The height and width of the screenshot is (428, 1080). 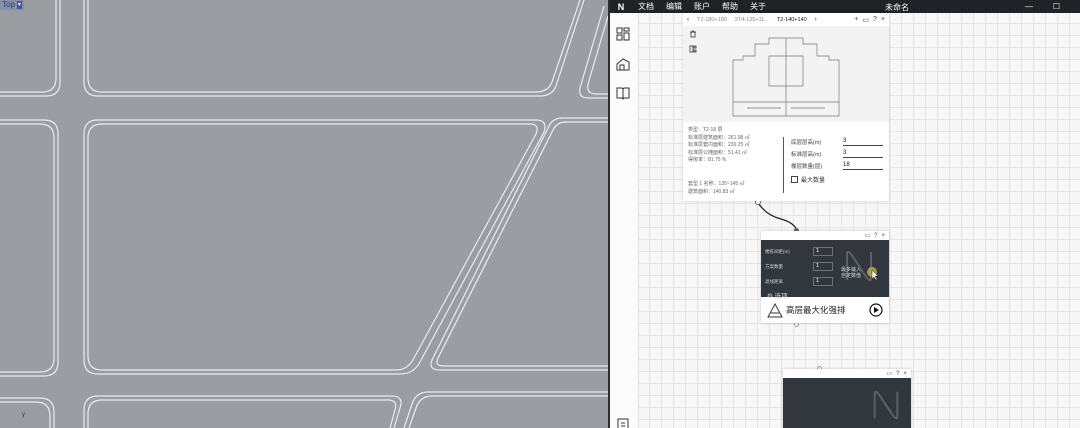 I want to click on menu-item-help: 帮助, so click(x=730, y=6).